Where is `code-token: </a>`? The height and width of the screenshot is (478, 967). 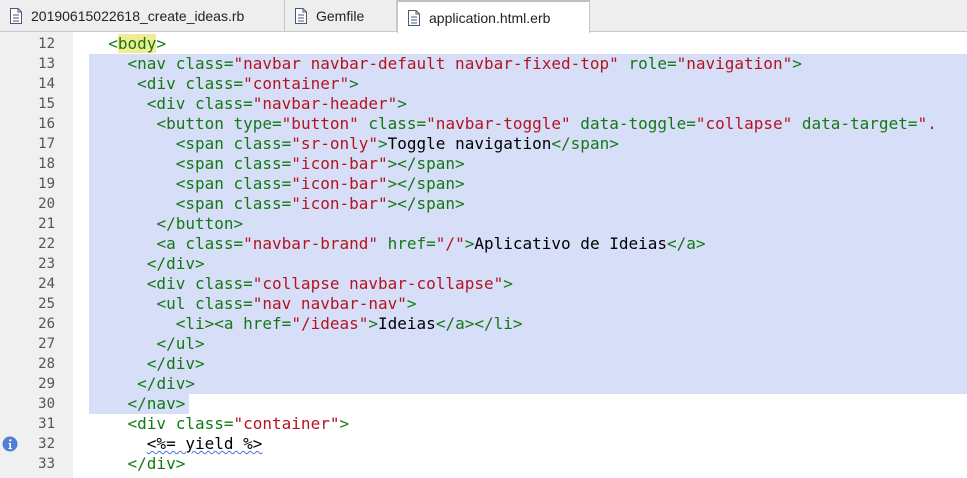
code-token: </a> is located at coordinates (686, 243).